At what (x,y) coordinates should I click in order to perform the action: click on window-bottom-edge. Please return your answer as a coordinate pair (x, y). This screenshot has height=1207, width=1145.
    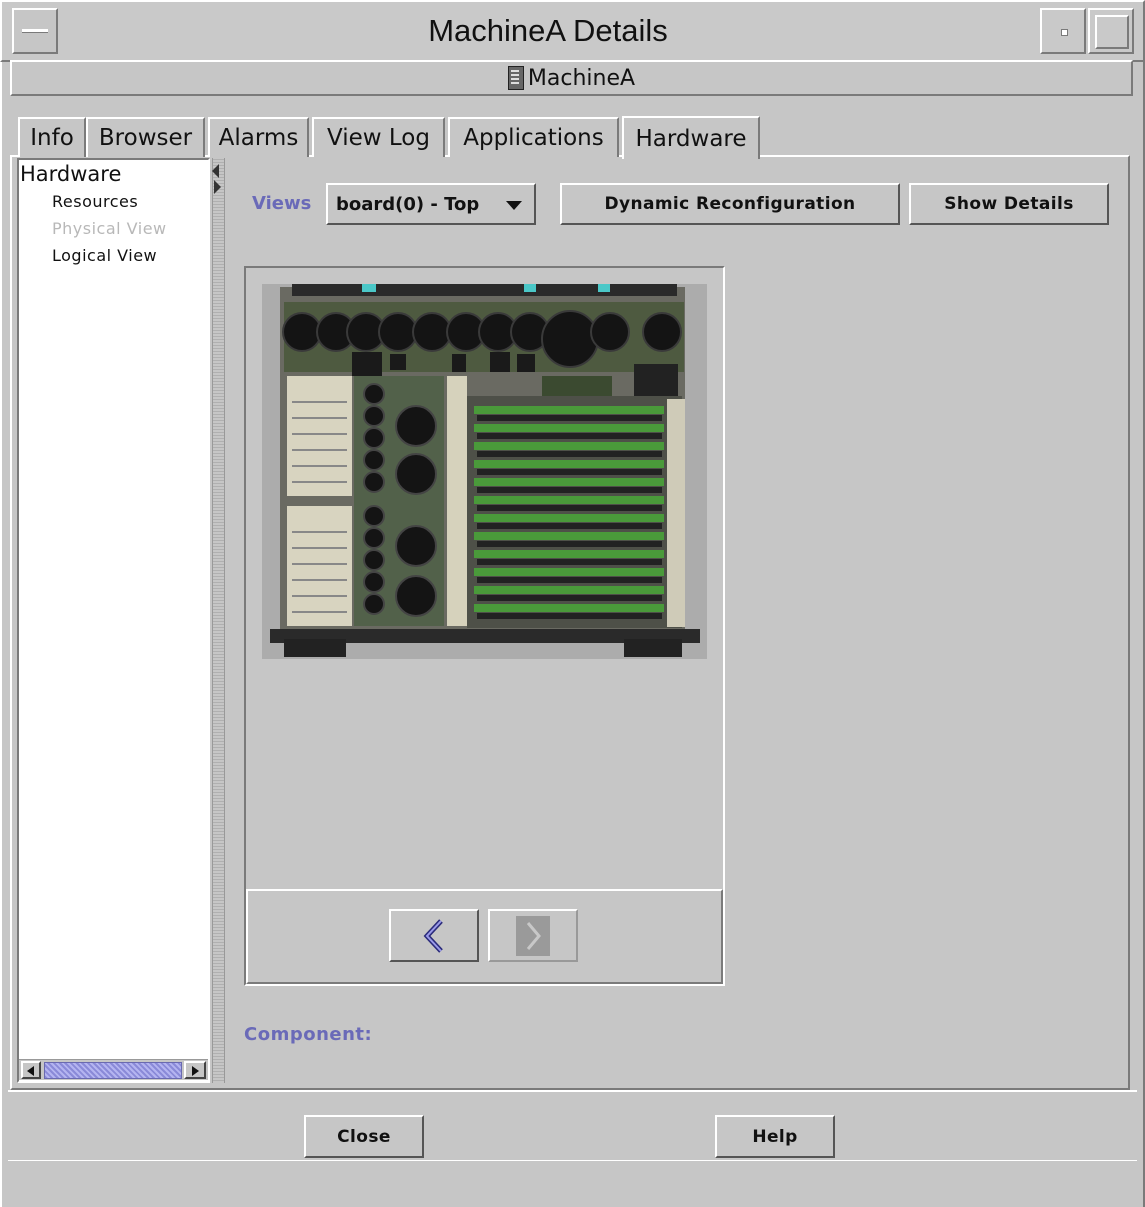
    Looking at the image, I should click on (572, 1183).